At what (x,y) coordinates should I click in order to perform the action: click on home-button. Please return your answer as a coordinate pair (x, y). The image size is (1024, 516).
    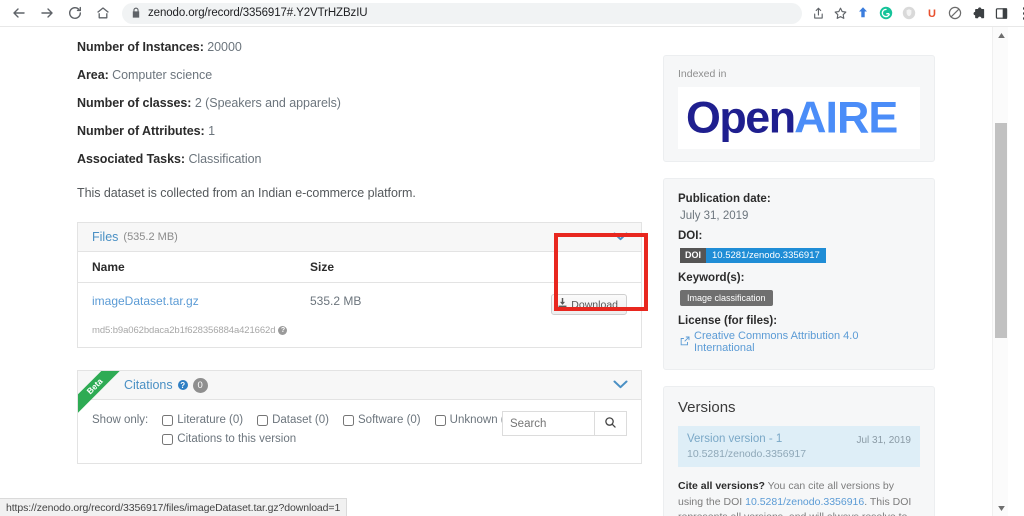
    Looking at the image, I should click on (103, 13).